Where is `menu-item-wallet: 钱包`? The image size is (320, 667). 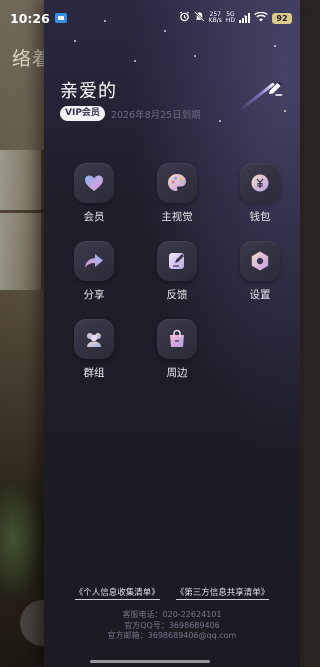
menu-item-wallet: 钱包 is located at coordinates (260, 193).